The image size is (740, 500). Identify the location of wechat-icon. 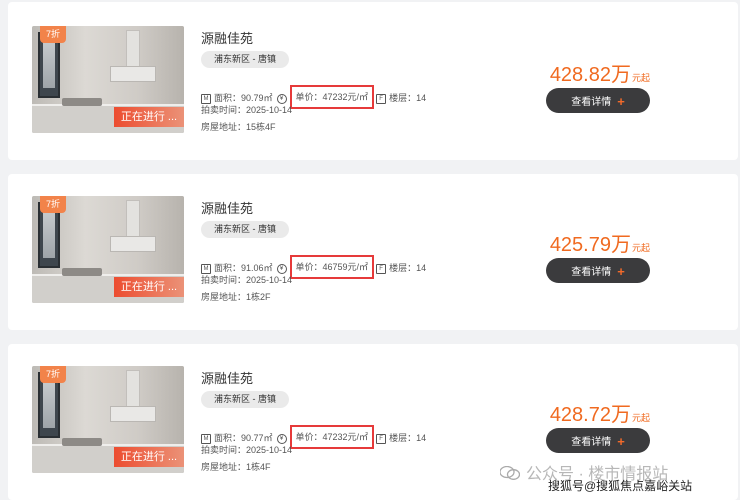
(510, 473).